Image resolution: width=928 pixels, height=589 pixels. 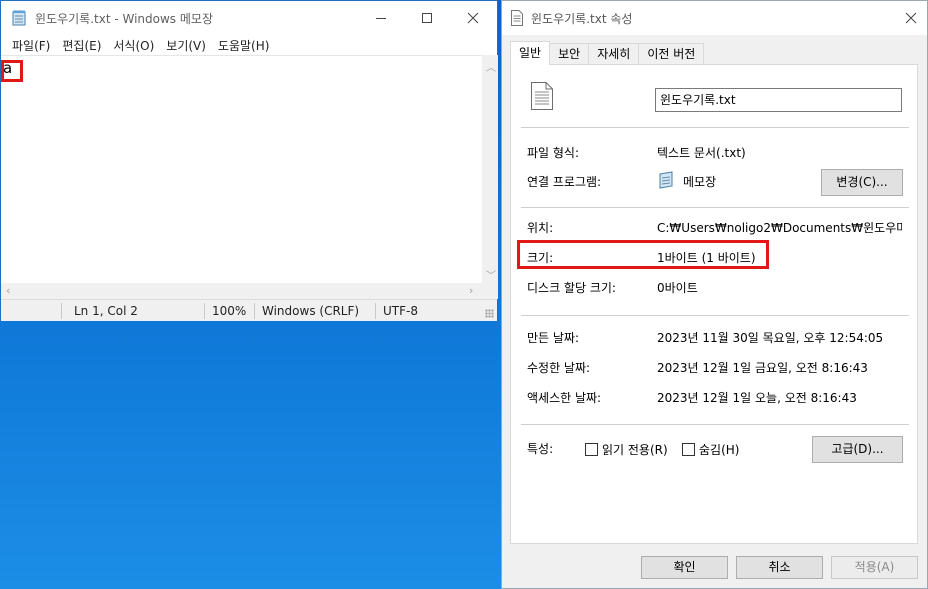 I want to click on vertical-scrollbar: ︿ ﹀, so click(x=490, y=169).